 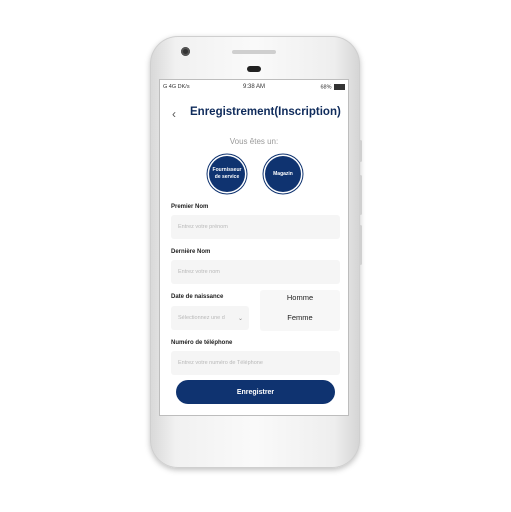 I want to click on gender-option-male: Homme, so click(x=300, y=297).